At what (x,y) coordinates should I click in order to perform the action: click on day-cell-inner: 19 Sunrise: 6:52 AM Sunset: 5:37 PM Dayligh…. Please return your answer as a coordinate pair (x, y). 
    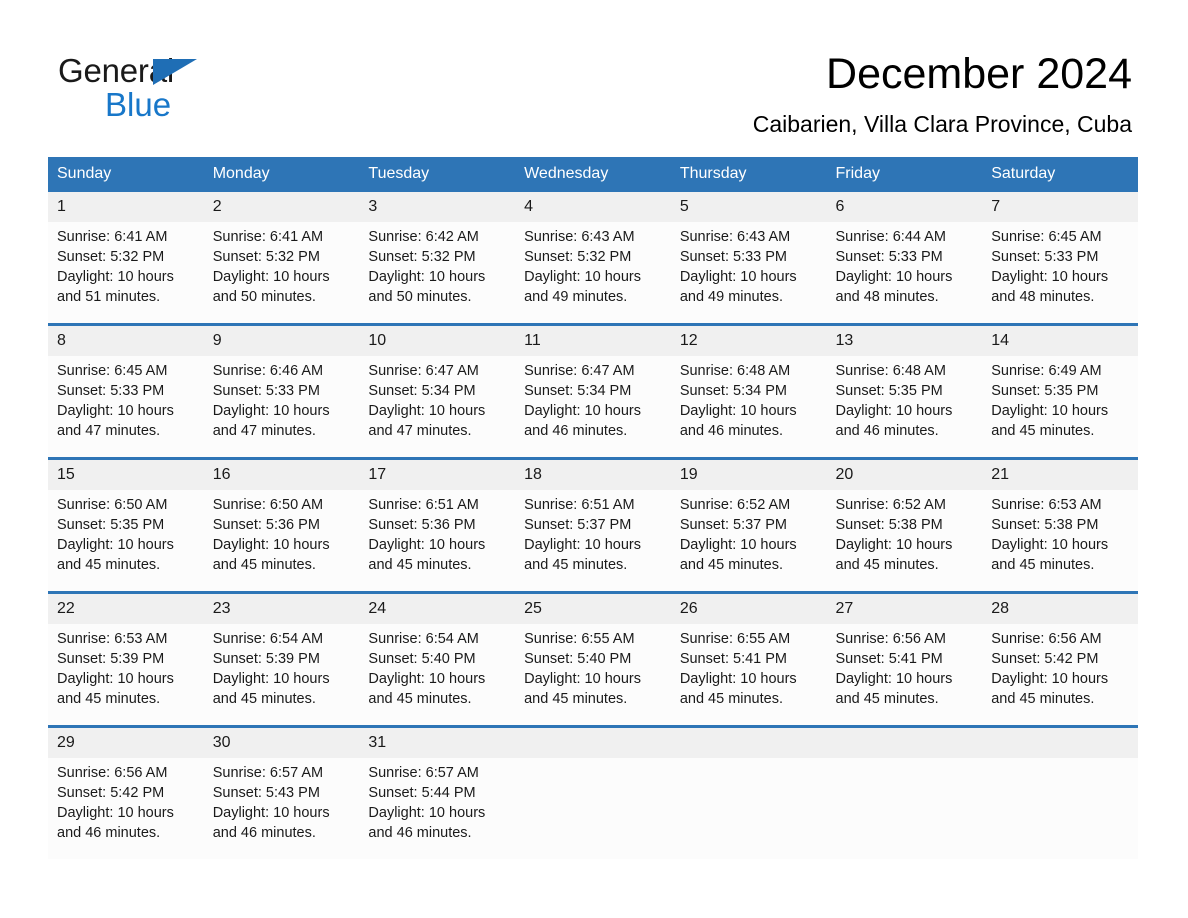
    Looking at the image, I should click on (748, 525).